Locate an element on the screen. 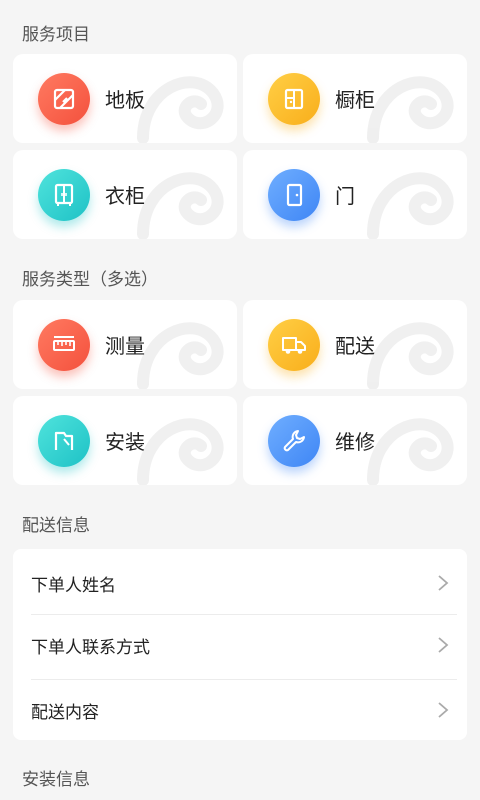  service-type-install: 安装 is located at coordinates (125, 440).